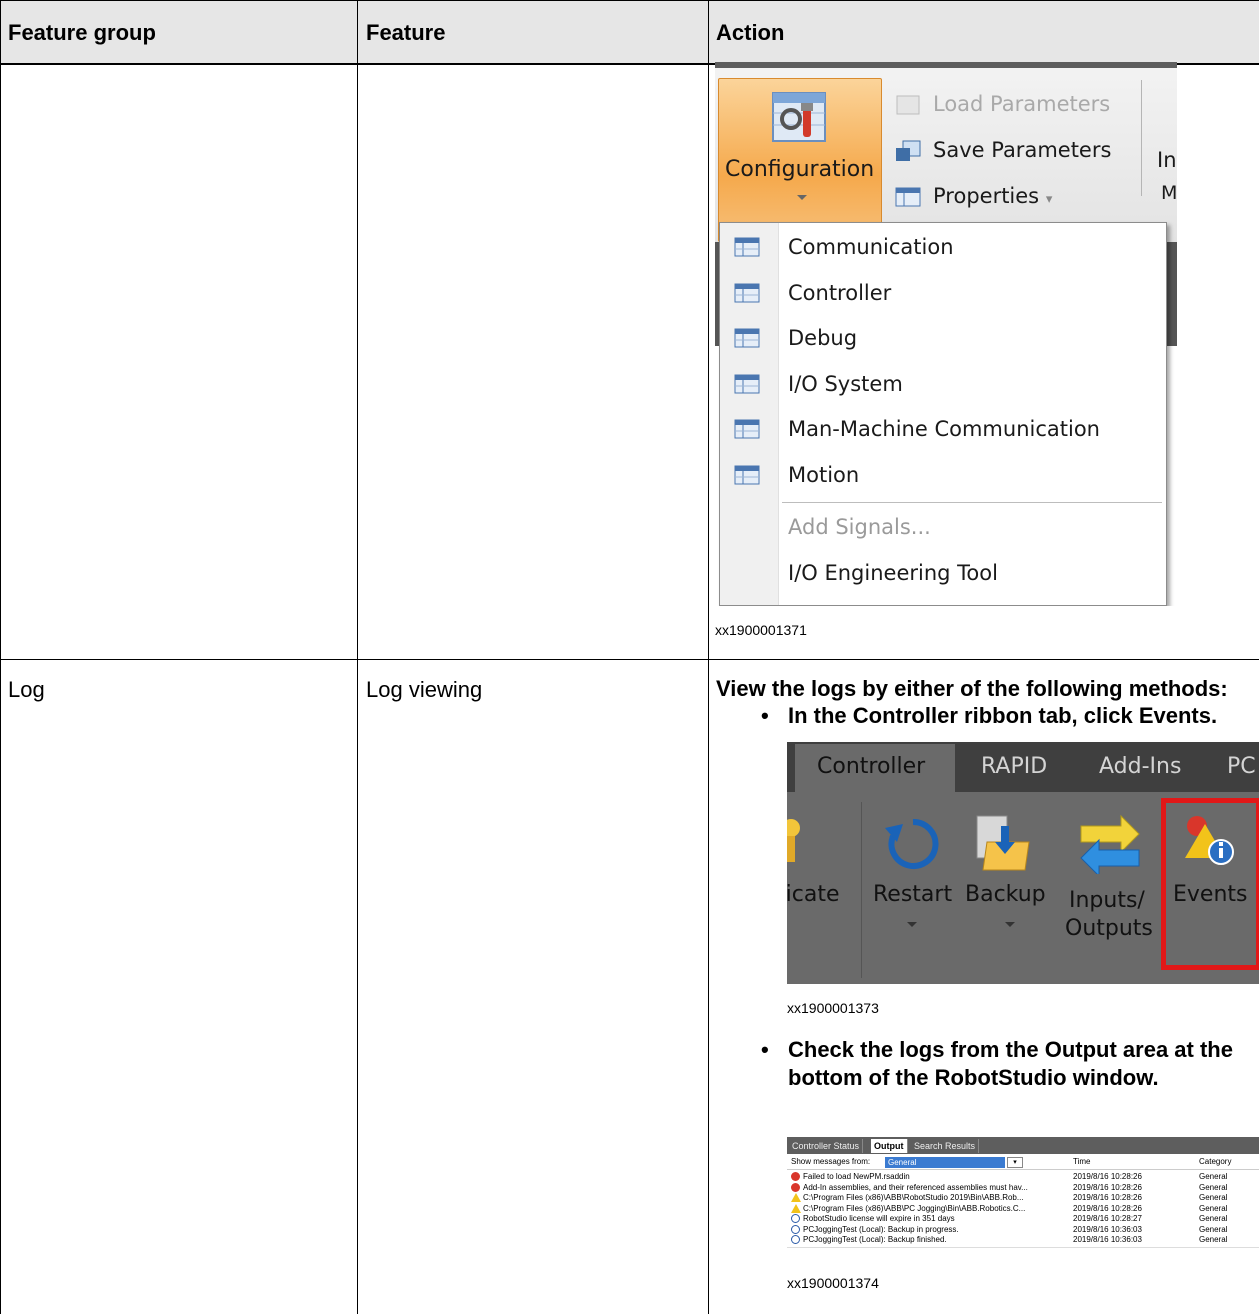  Describe the element at coordinates (1141, 138) in the screenshot. I see `ribbon-separator` at that location.